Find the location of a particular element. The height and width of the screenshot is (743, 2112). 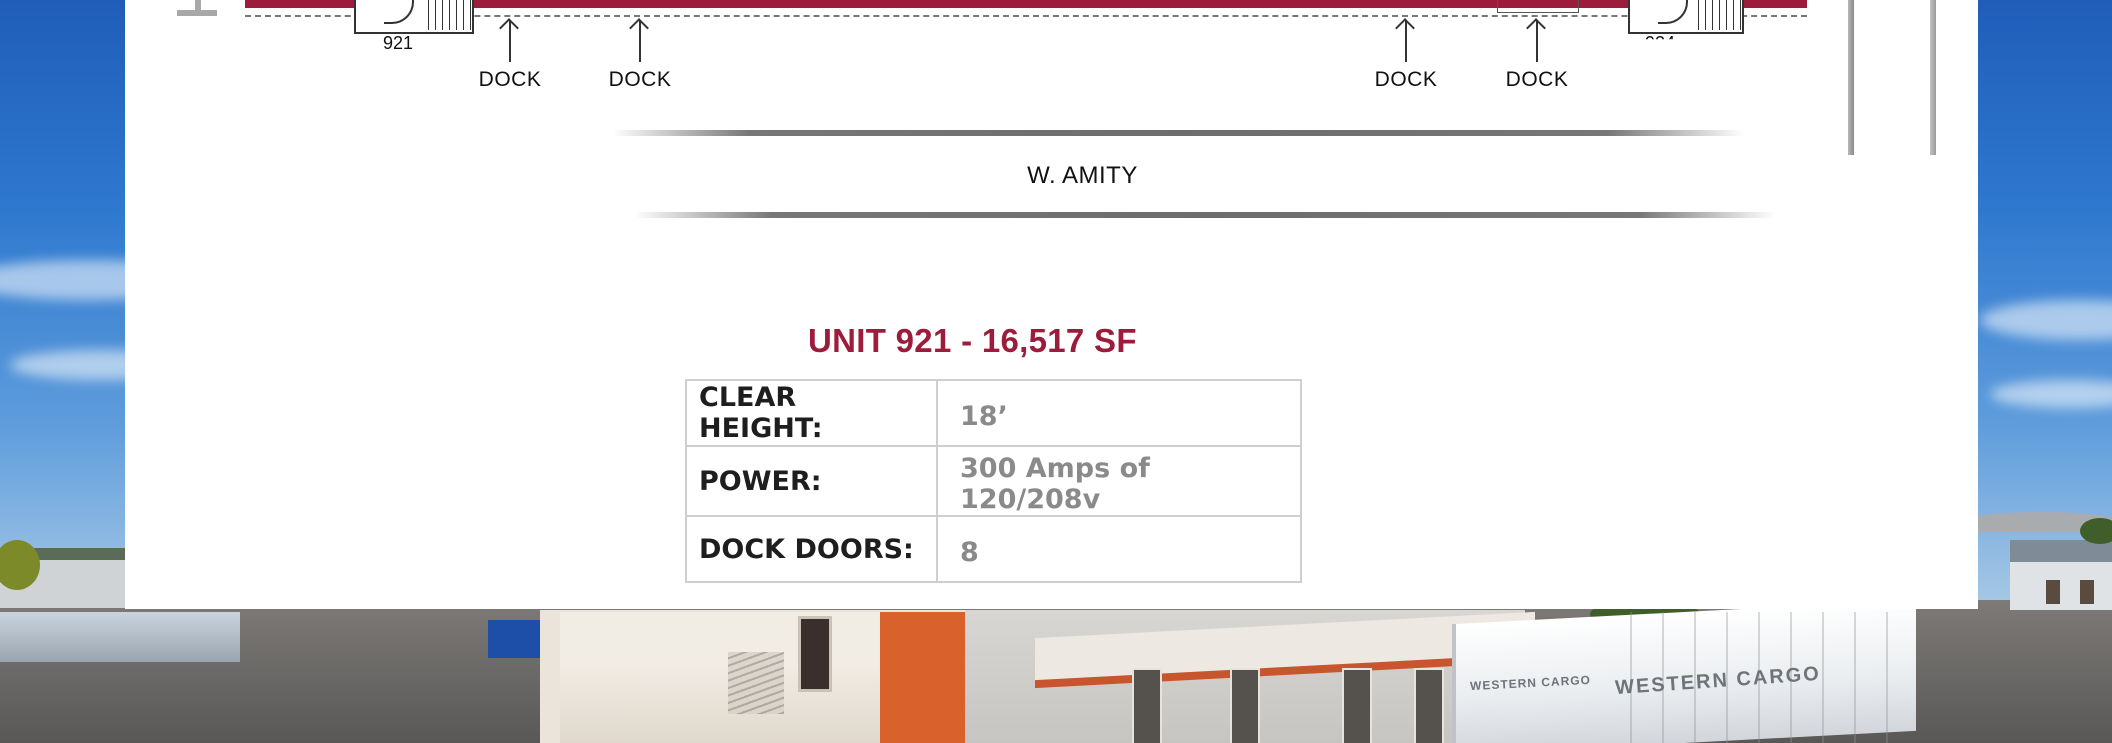

street-name-text: W. AMITY is located at coordinates (1082, 175).